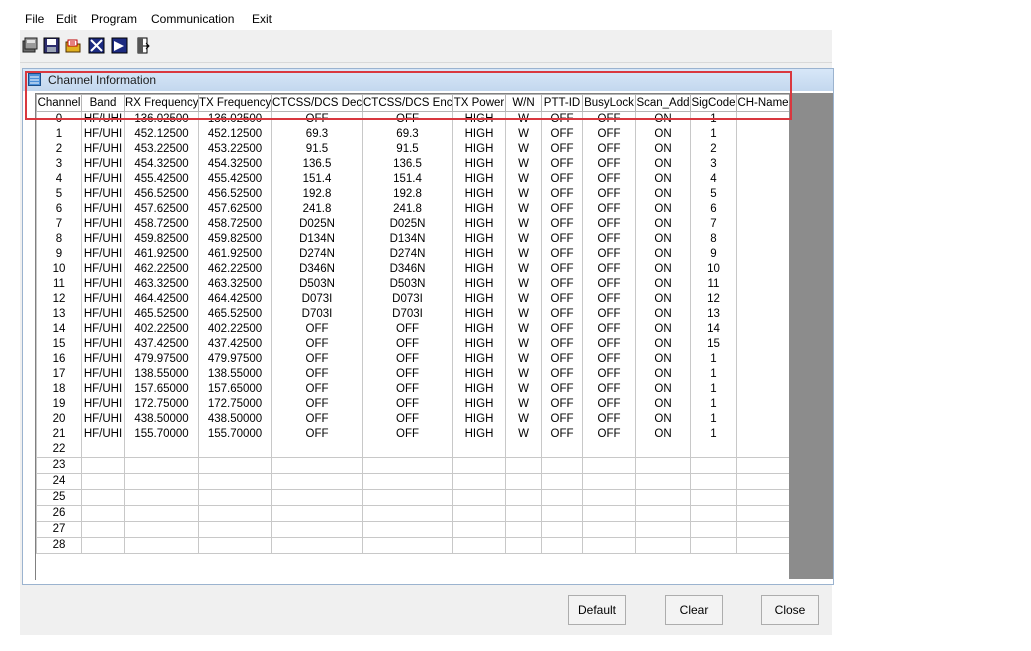 The width and height of the screenshot is (1031, 651). Describe the element at coordinates (762, 103) in the screenshot. I see `column-header-ch-name: CH-Name` at that location.